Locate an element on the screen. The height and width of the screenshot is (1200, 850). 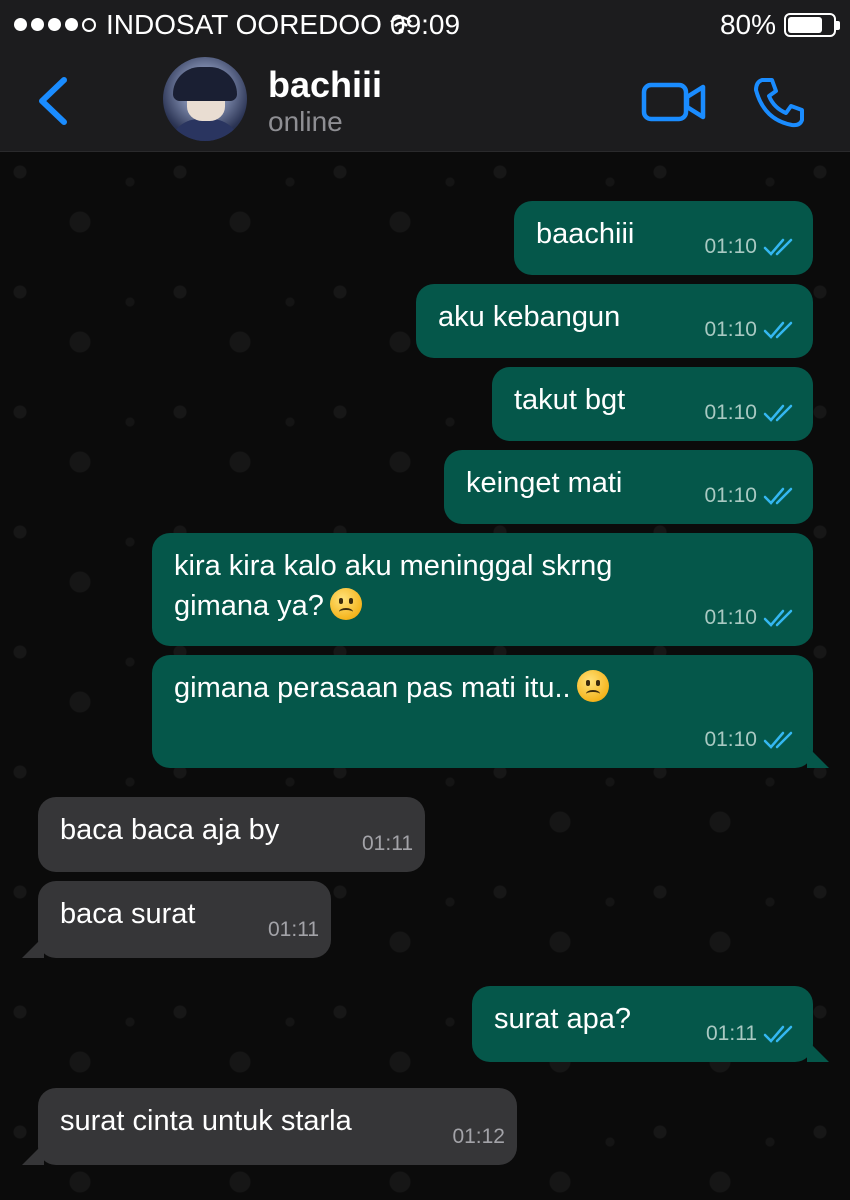
status-time: 09:09 is located at coordinates (425, 24).